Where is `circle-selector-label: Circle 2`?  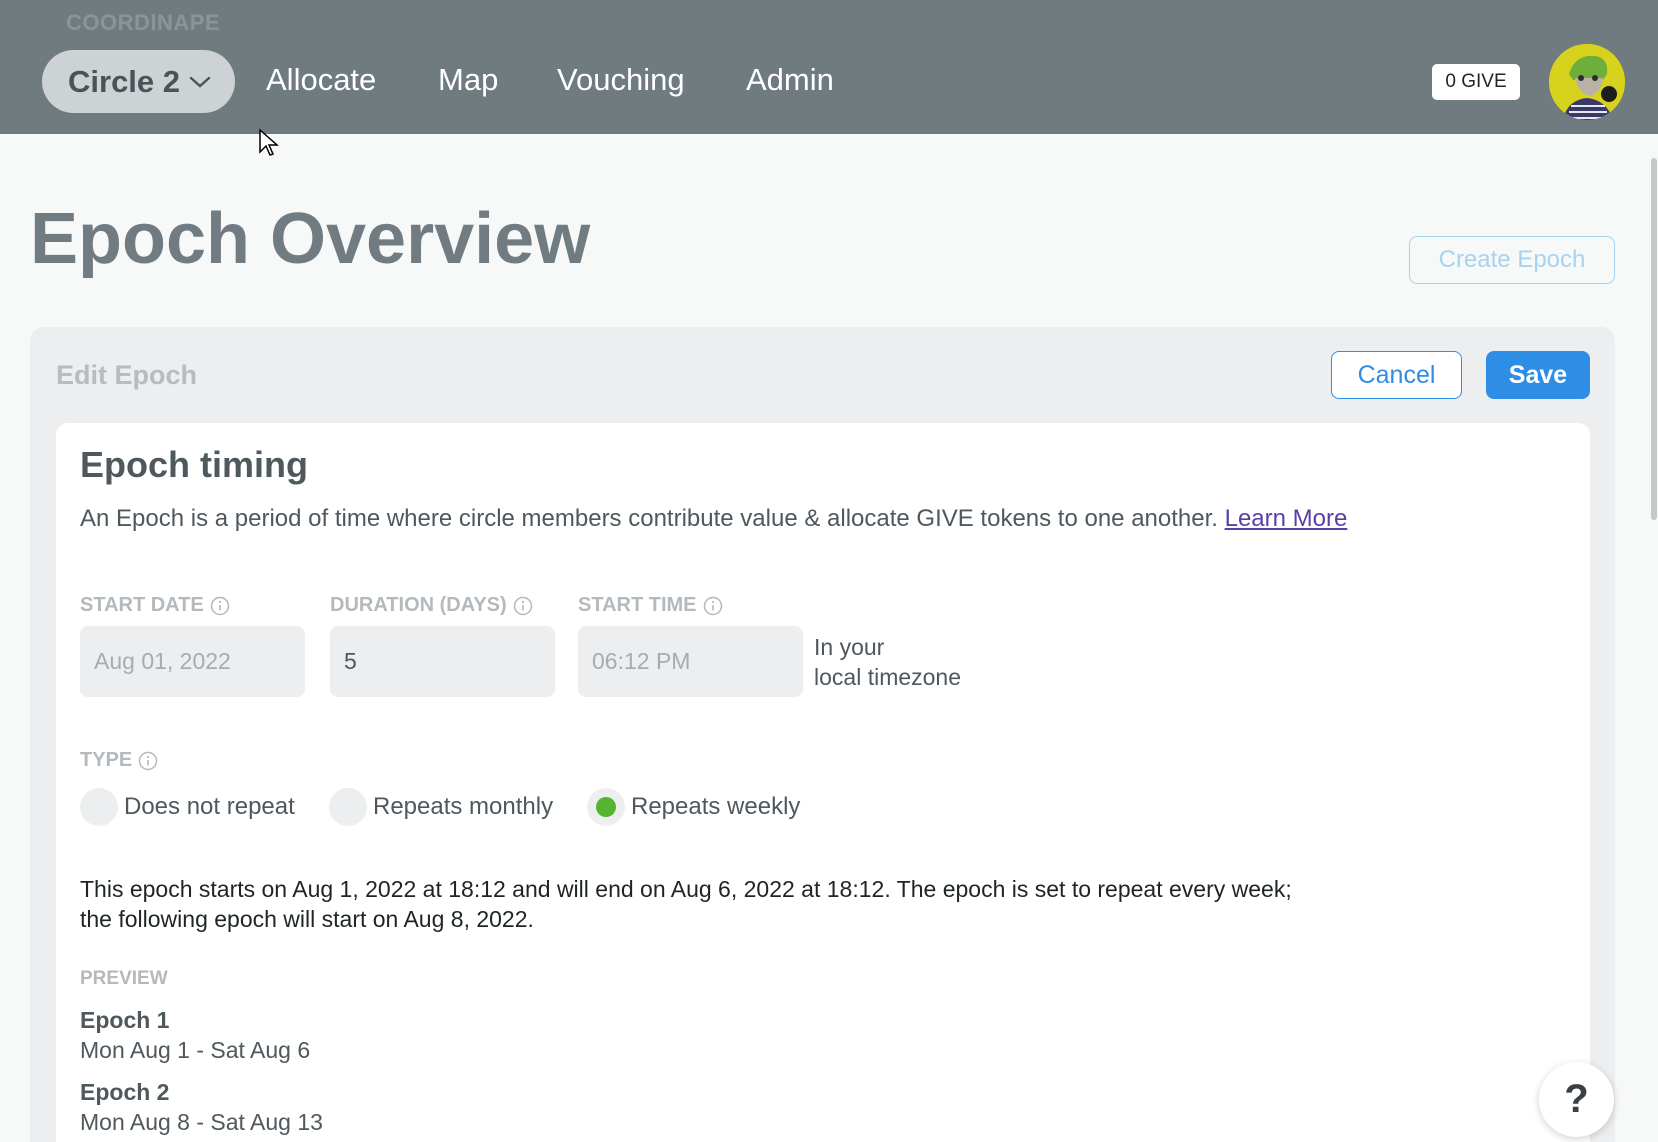
circle-selector-label: Circle 2 is located at coordinates (124, 81).